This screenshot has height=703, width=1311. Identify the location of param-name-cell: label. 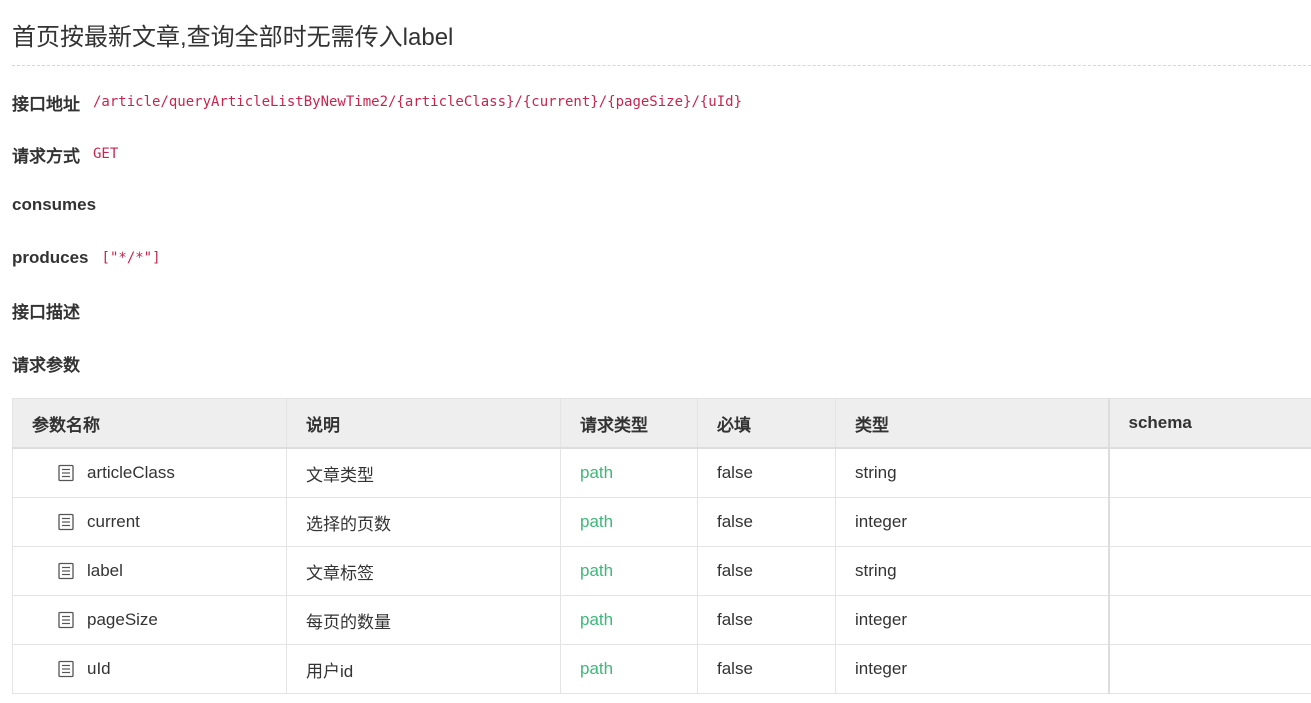
(149, 571).